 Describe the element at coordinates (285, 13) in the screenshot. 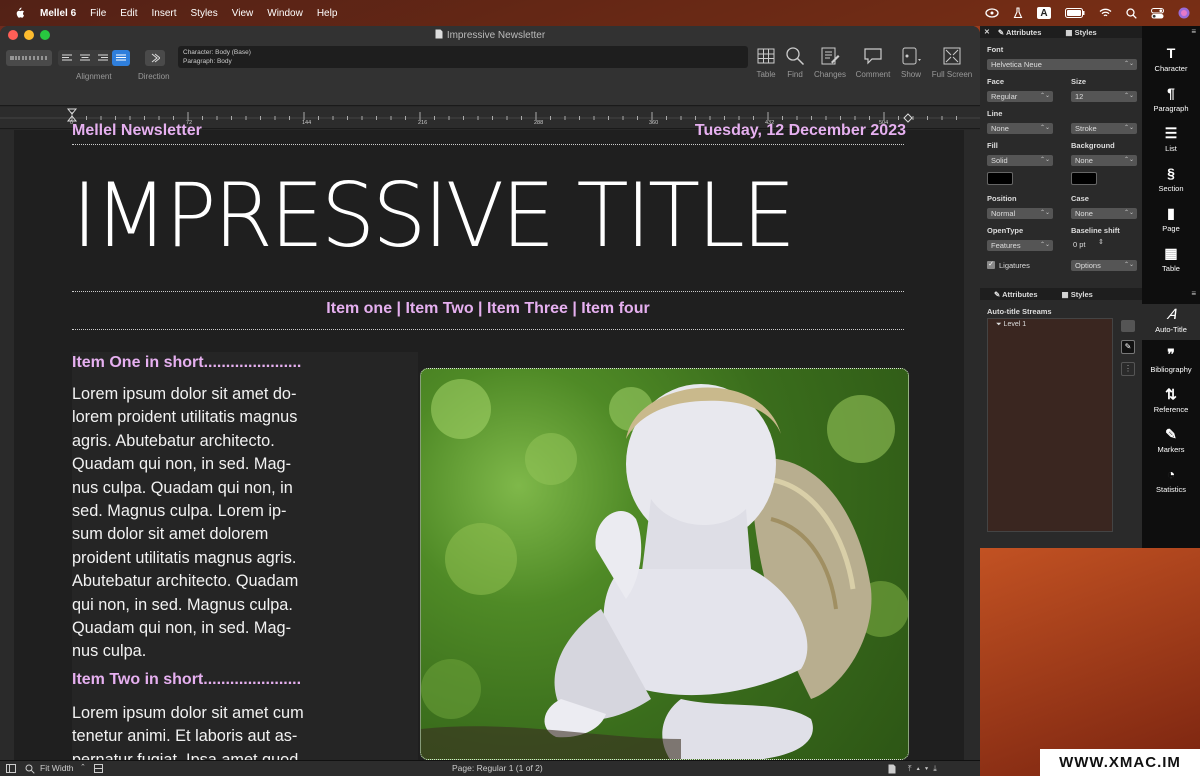

I see `menu-window: Window` at that location.